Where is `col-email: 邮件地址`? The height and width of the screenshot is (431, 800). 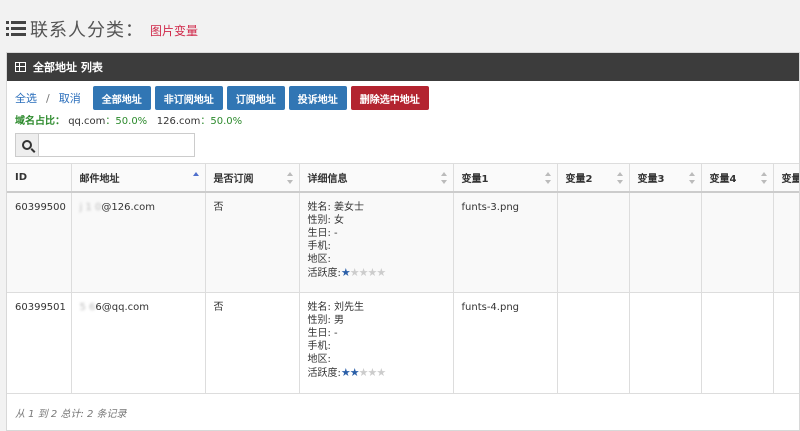 col-email: 邮件地址 is located at coordinates (138, 178).